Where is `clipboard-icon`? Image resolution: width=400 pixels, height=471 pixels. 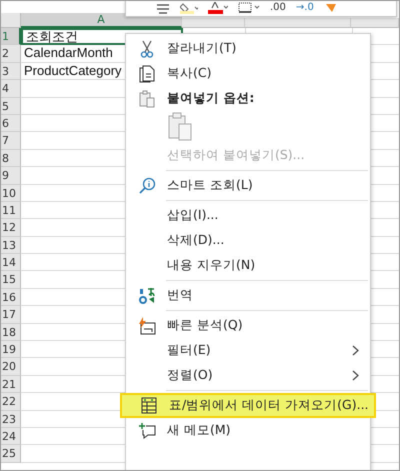
clipboard-icon is located at coordinates (147, 99).